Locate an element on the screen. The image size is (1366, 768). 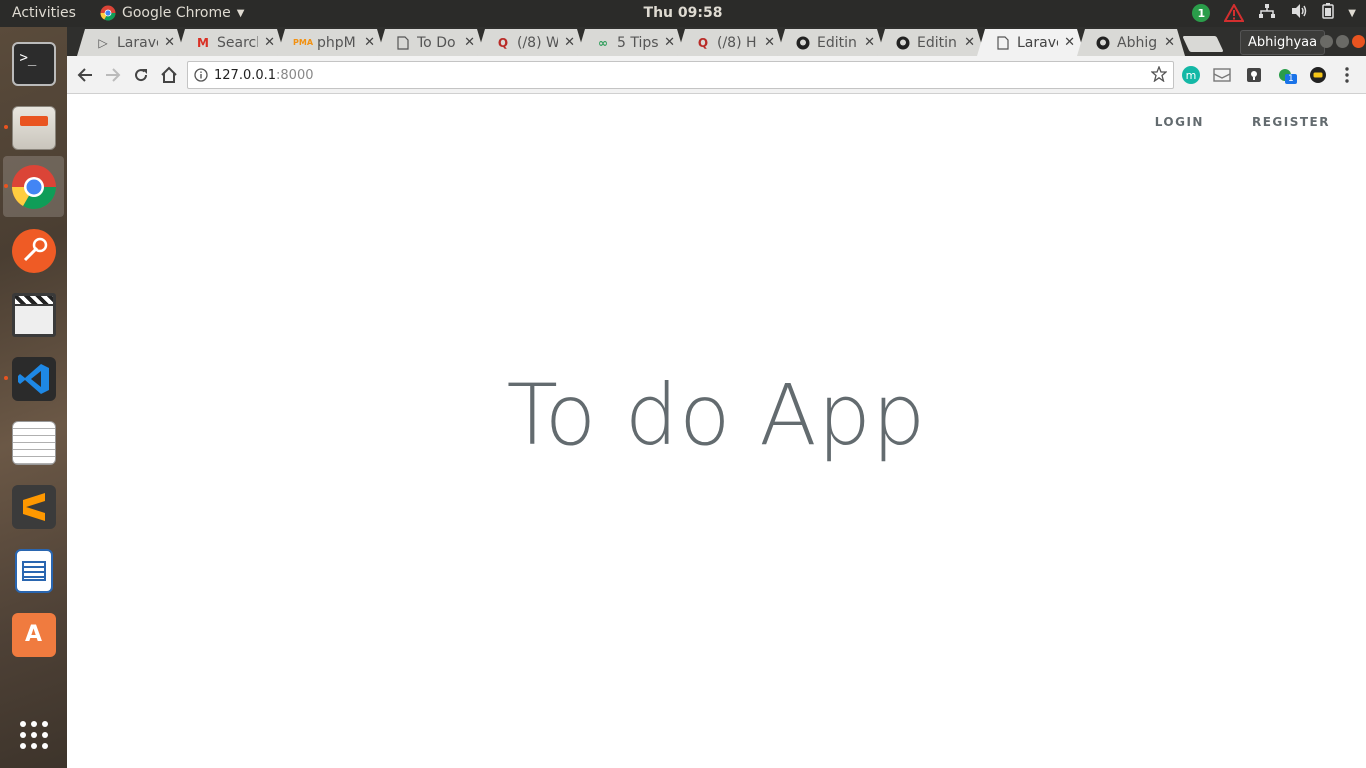
dock-item-vscode is located at coordinates (33, 378).